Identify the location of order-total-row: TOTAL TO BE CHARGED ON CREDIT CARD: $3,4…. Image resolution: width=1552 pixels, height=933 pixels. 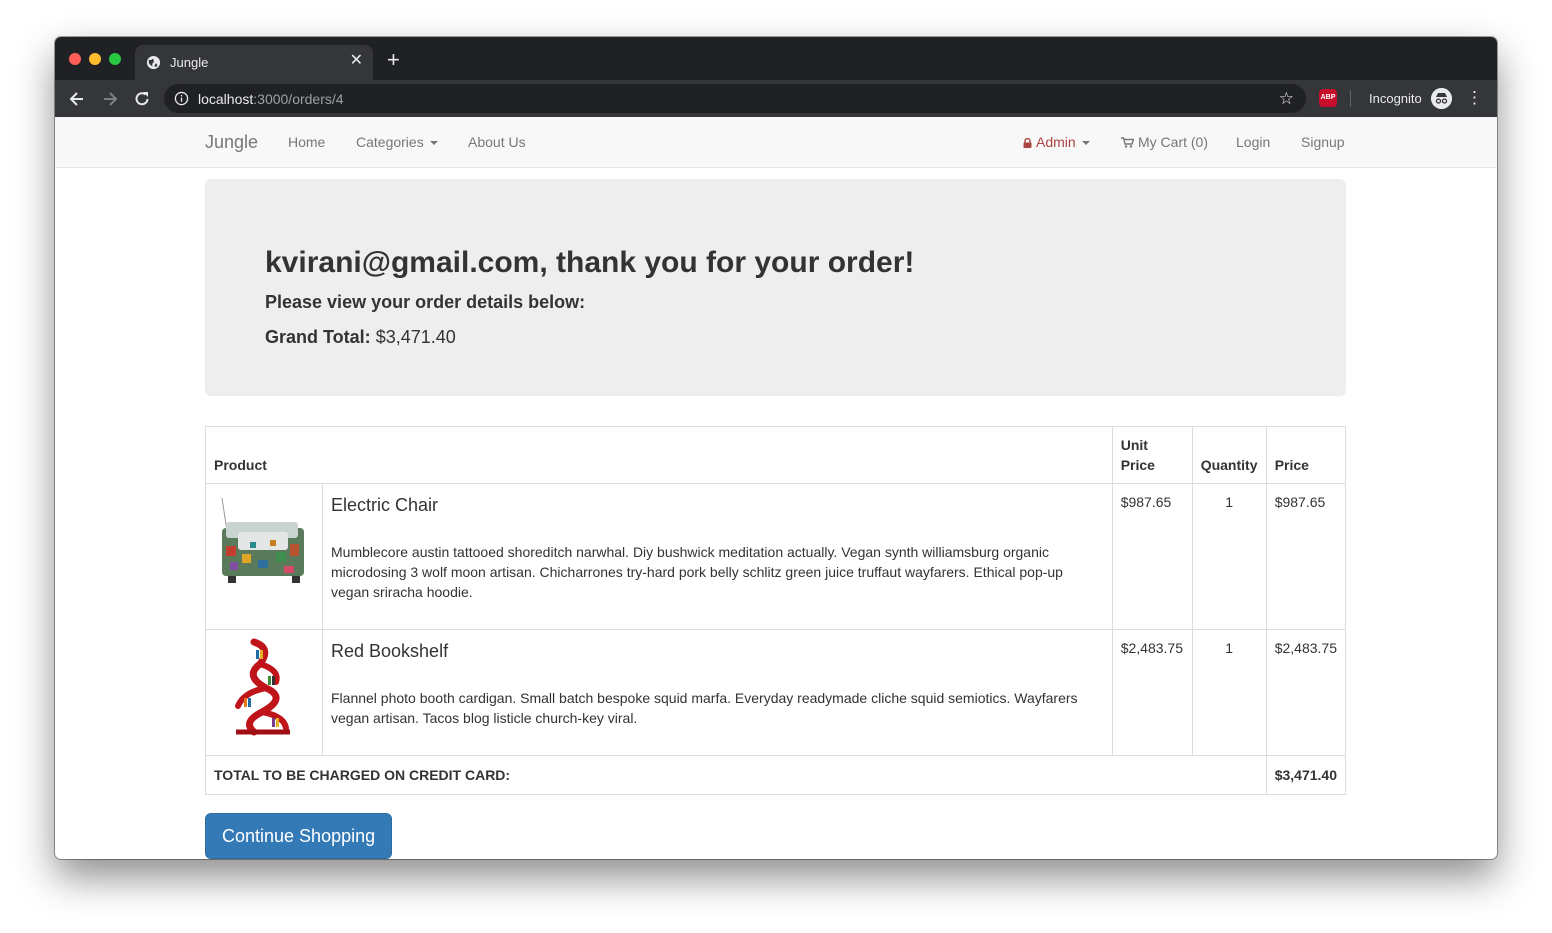
(776, 775).